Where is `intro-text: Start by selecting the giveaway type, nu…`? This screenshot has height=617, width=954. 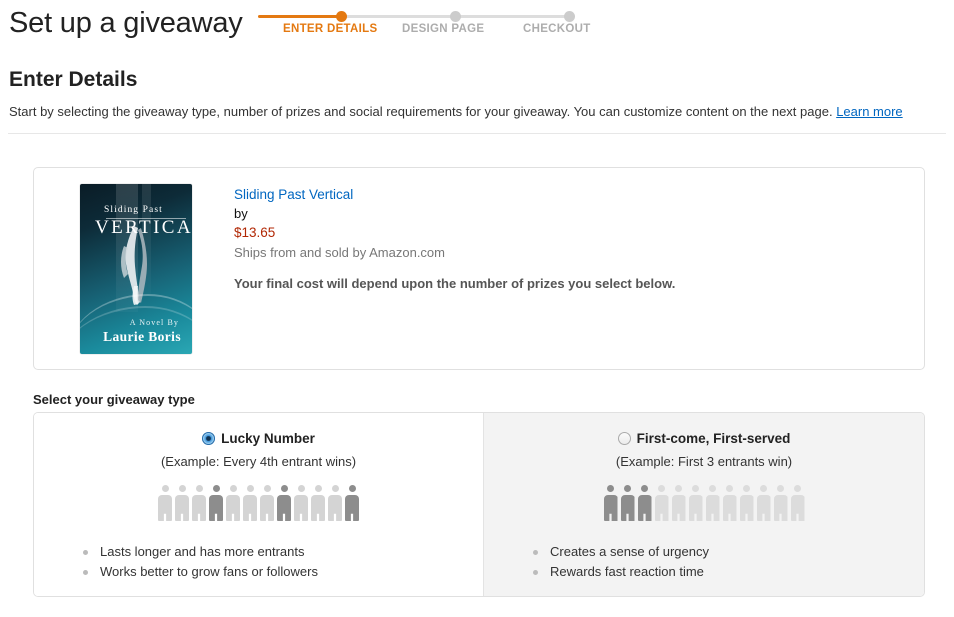
intro-text: Start by selecting the giveaway type, nu… is located at coordinates (421, 111).